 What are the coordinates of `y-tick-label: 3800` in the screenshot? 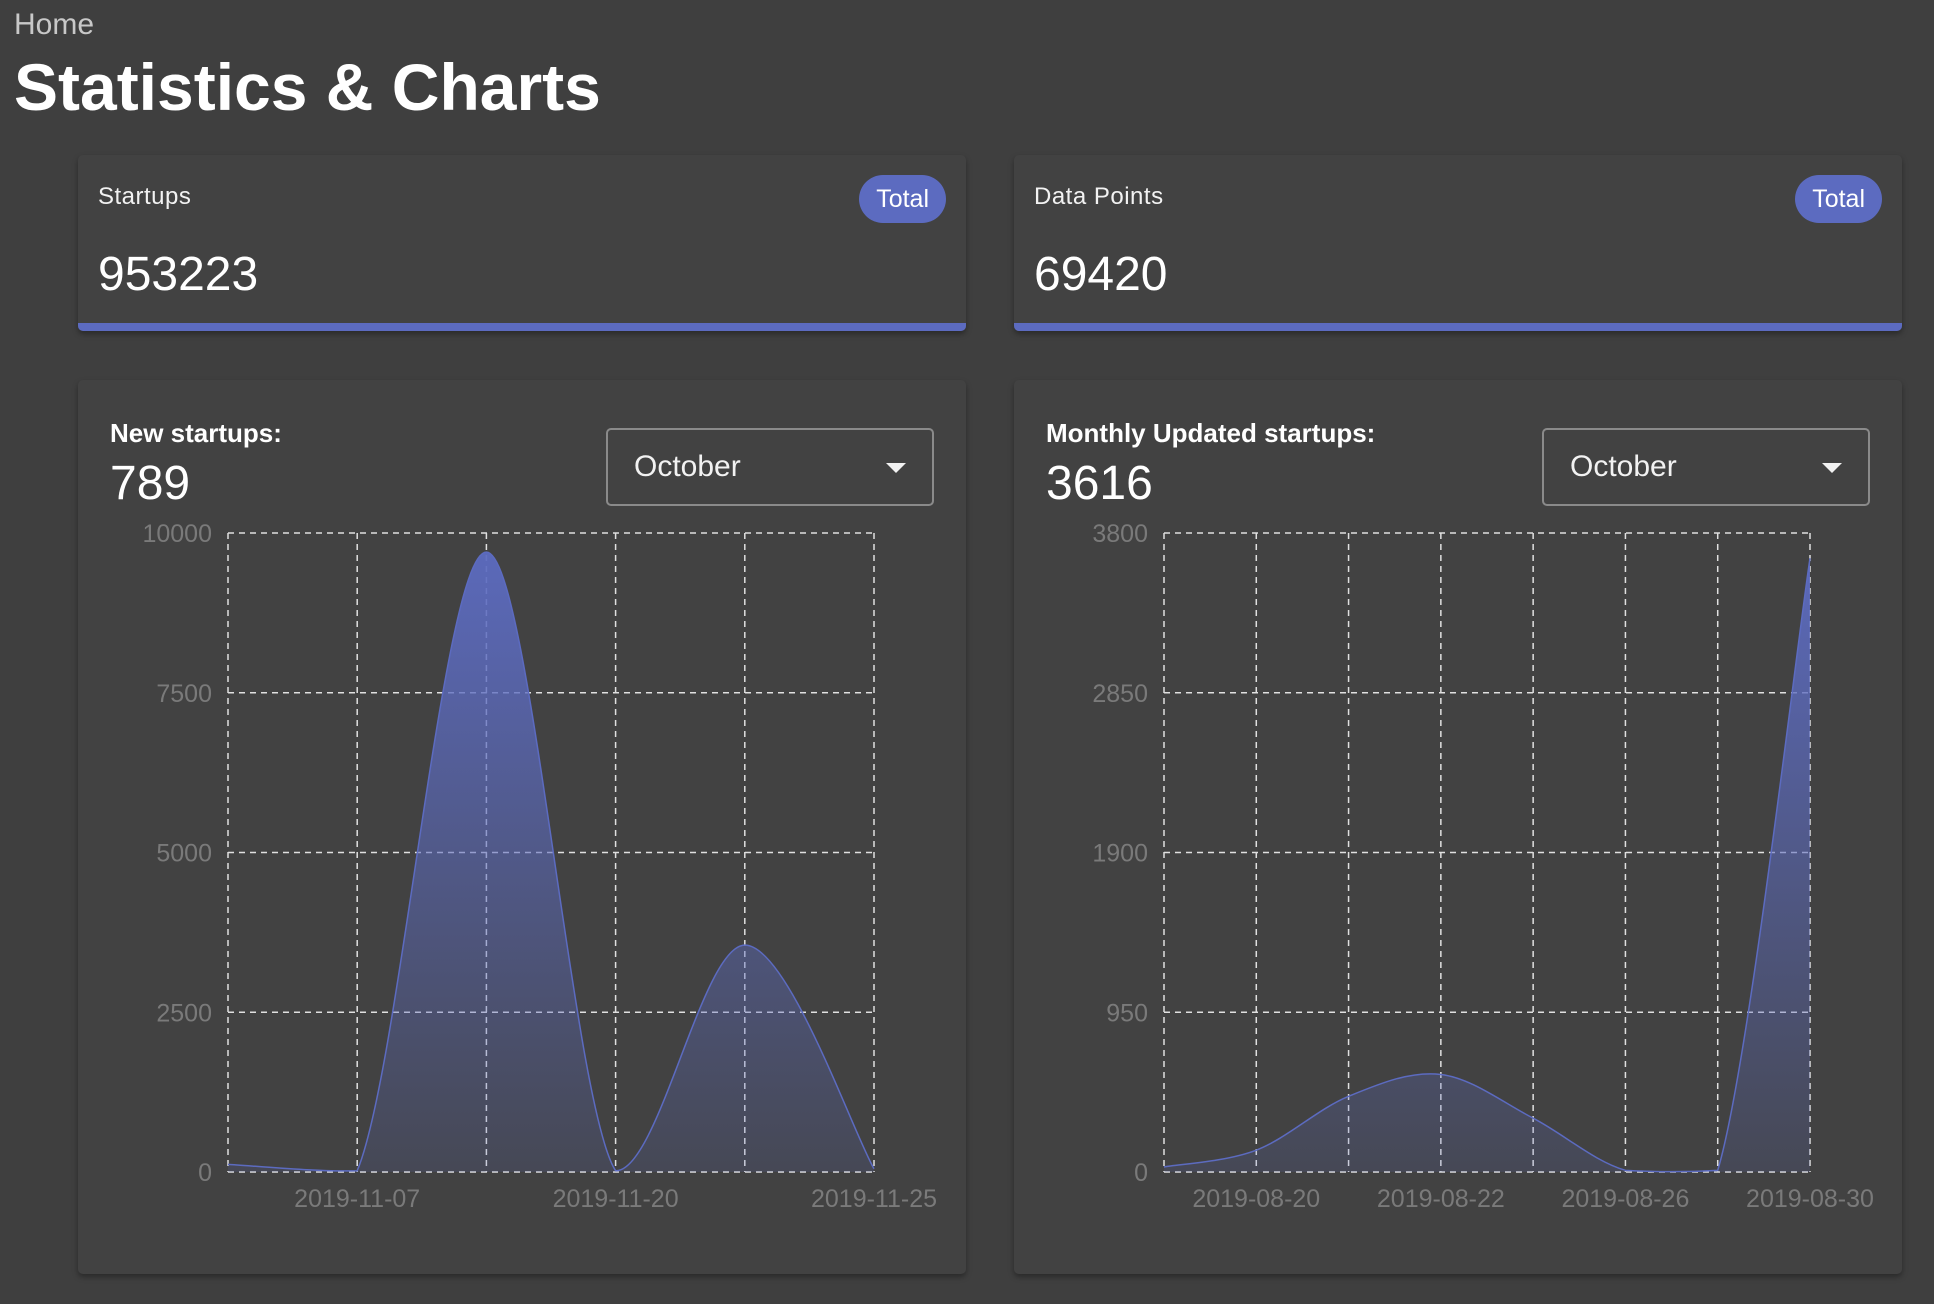 It's located at (1120, 534).